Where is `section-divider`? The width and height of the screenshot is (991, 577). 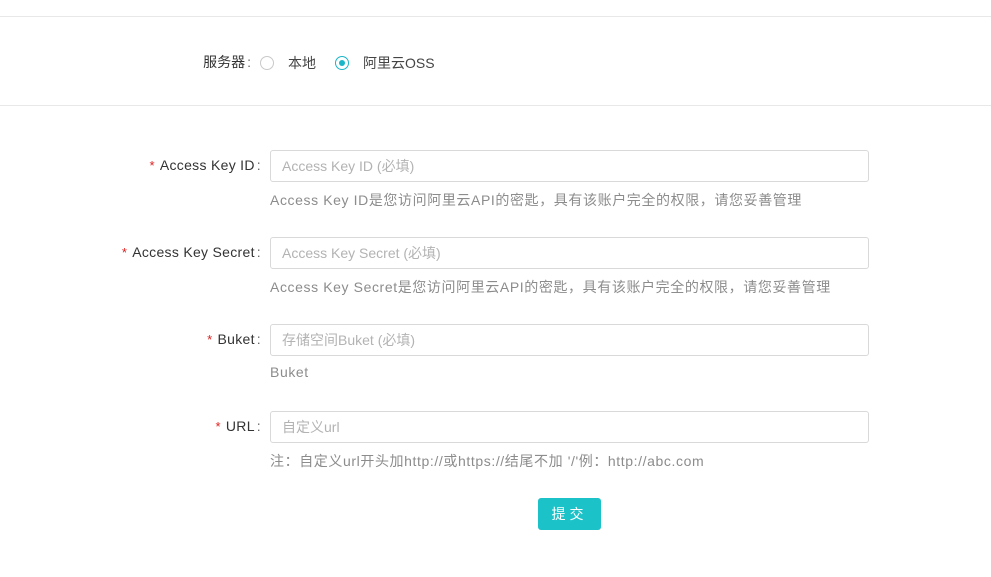 section-divider is located at coordinates (495, 105).